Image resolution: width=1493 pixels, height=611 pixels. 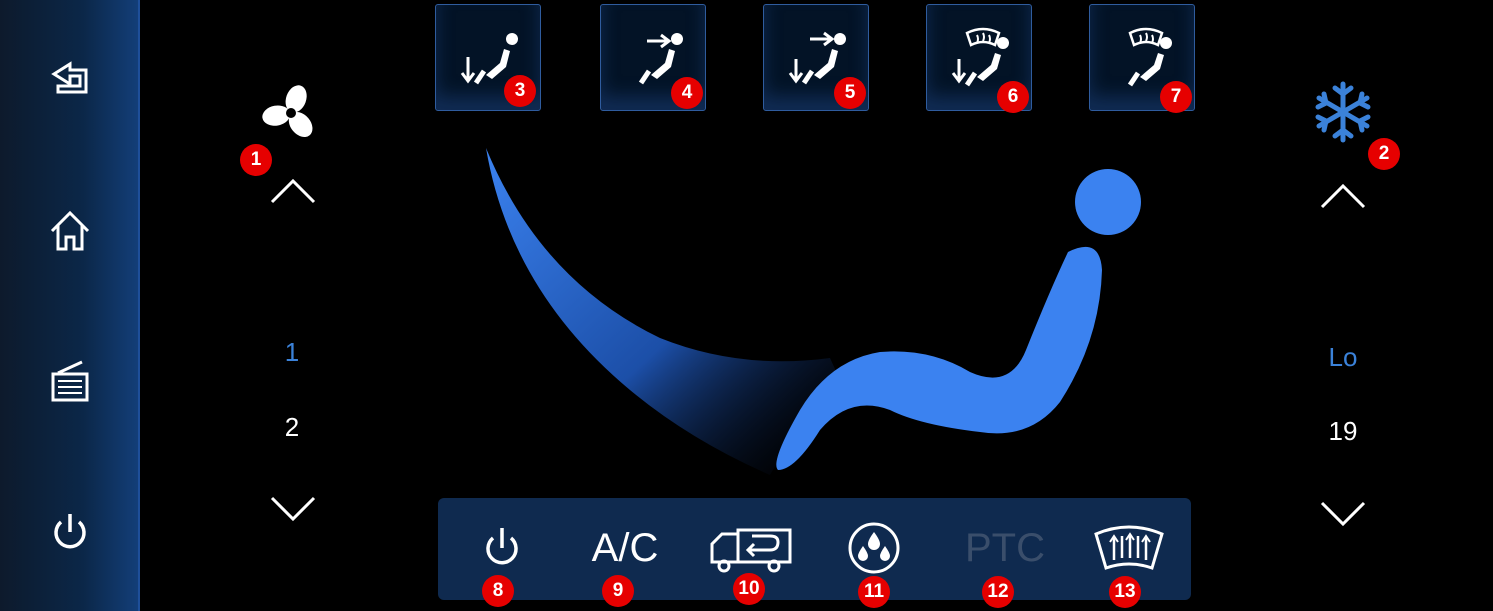 What do you see at coordinates (293, 510) in the screenshot?
I see `fan-down-button` at bounding box center [293, 510].